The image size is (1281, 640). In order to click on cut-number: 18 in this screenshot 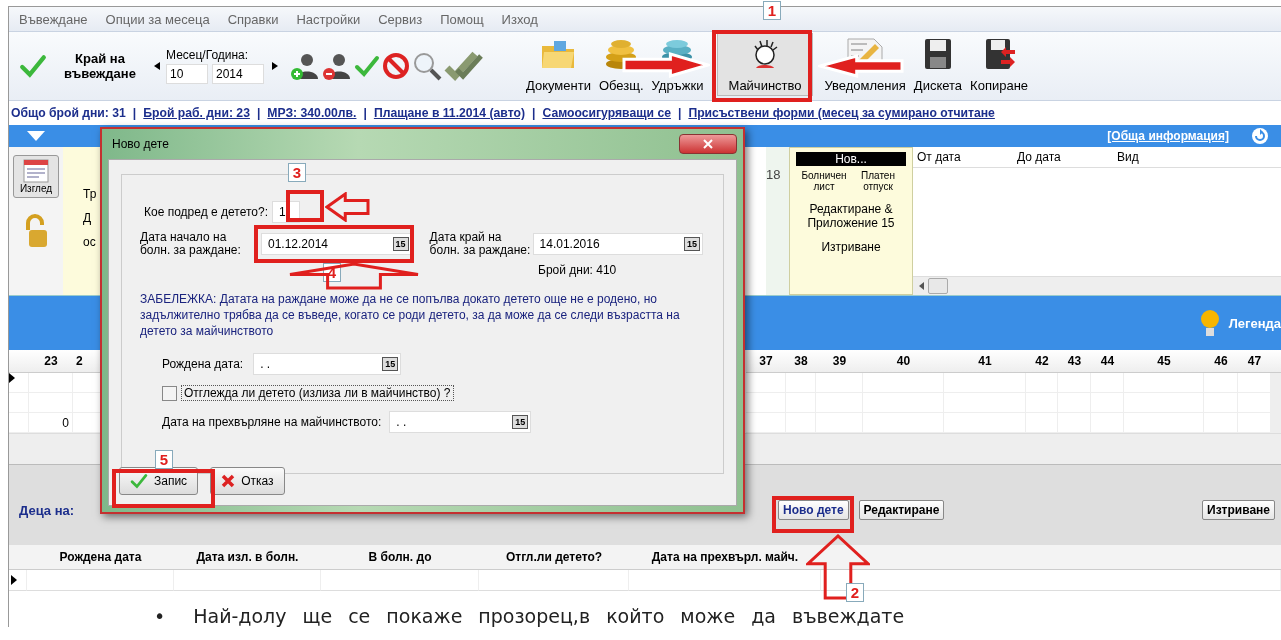, I will do `click(773, 174)`.